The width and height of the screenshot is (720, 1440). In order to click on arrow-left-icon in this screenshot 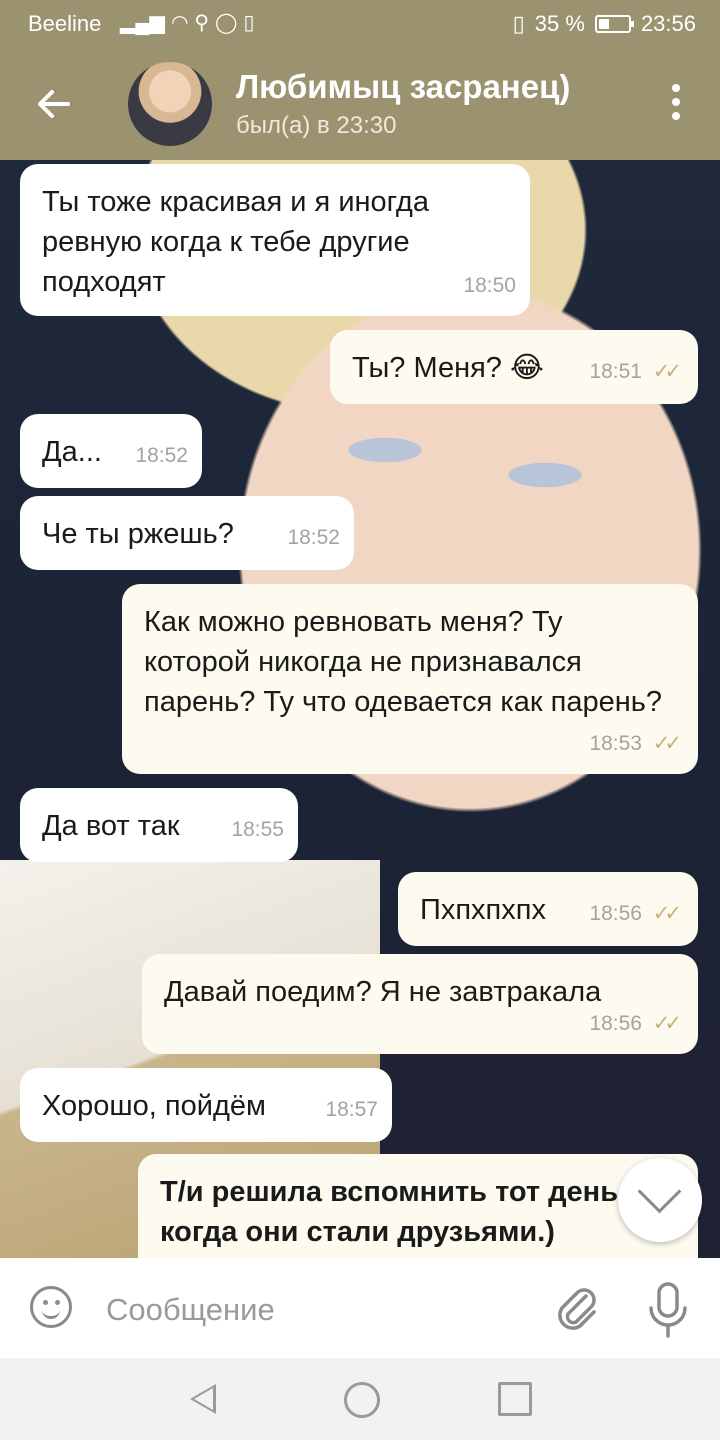, I will do `click(54, 104)`.